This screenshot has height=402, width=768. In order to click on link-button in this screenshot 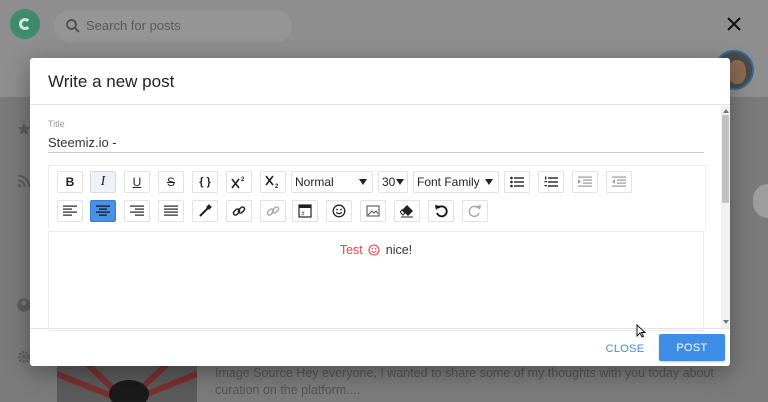, I will do `click(239, 211)`.